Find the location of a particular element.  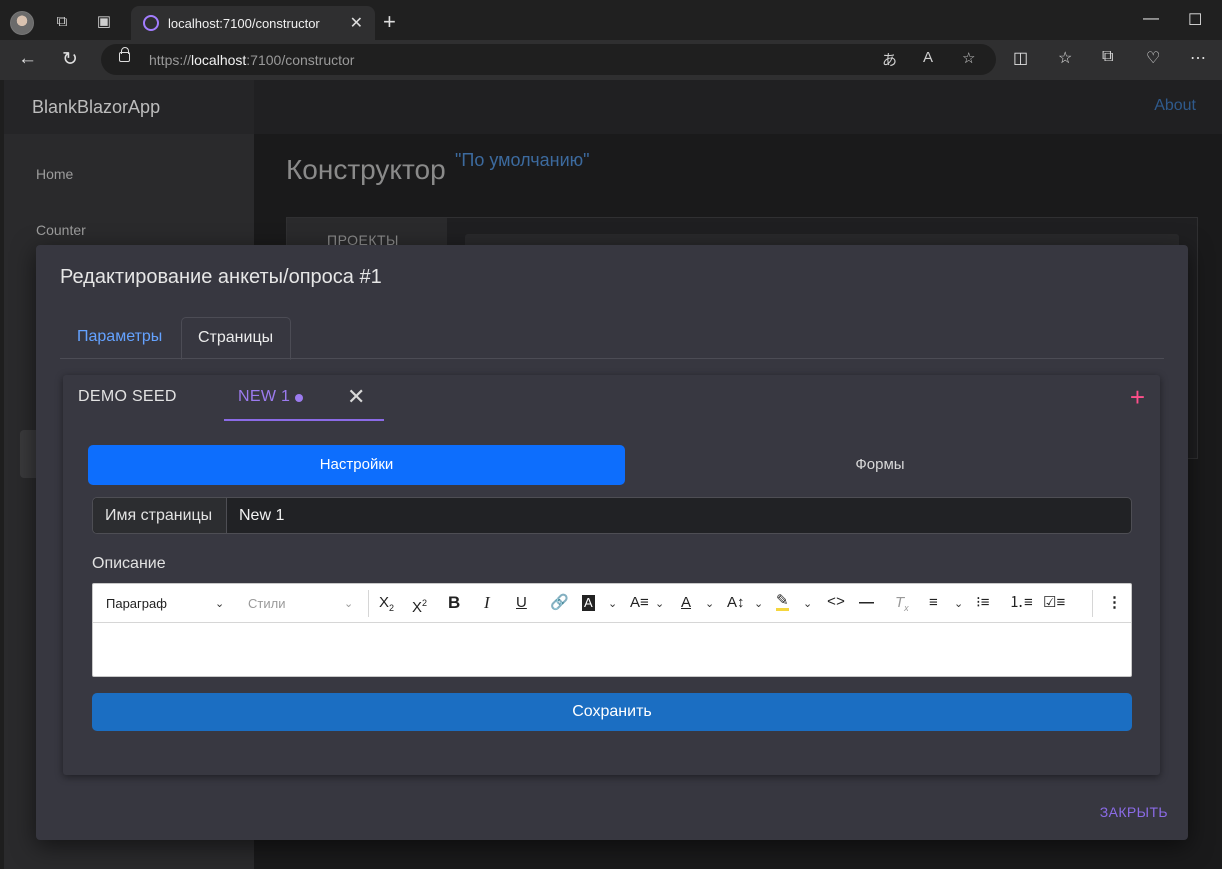

font-size-icon: A↕ is located at coordinates (736, 603).